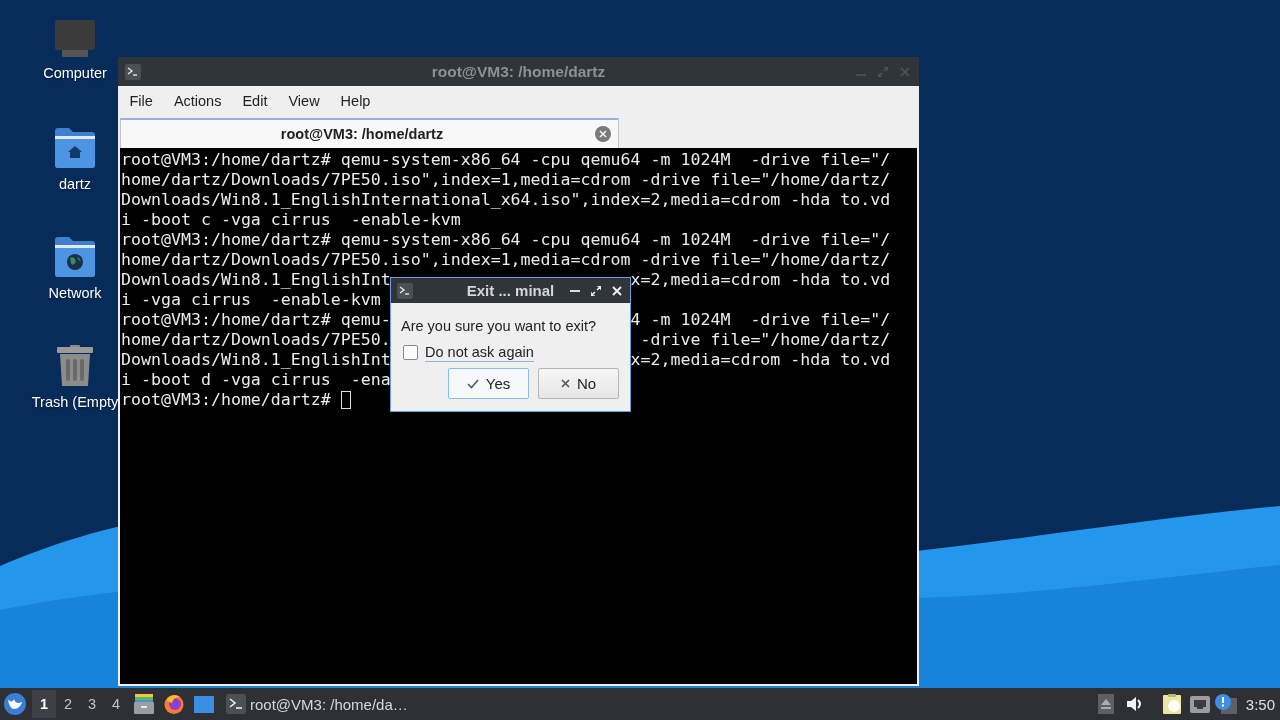 Image resolution: width=1280 pixels, height=720 pixels. What do you see at coordinates (75, 73) in the screenshot?
I see `desktop-icon-label: Computer` at bounding box center [75, 73].